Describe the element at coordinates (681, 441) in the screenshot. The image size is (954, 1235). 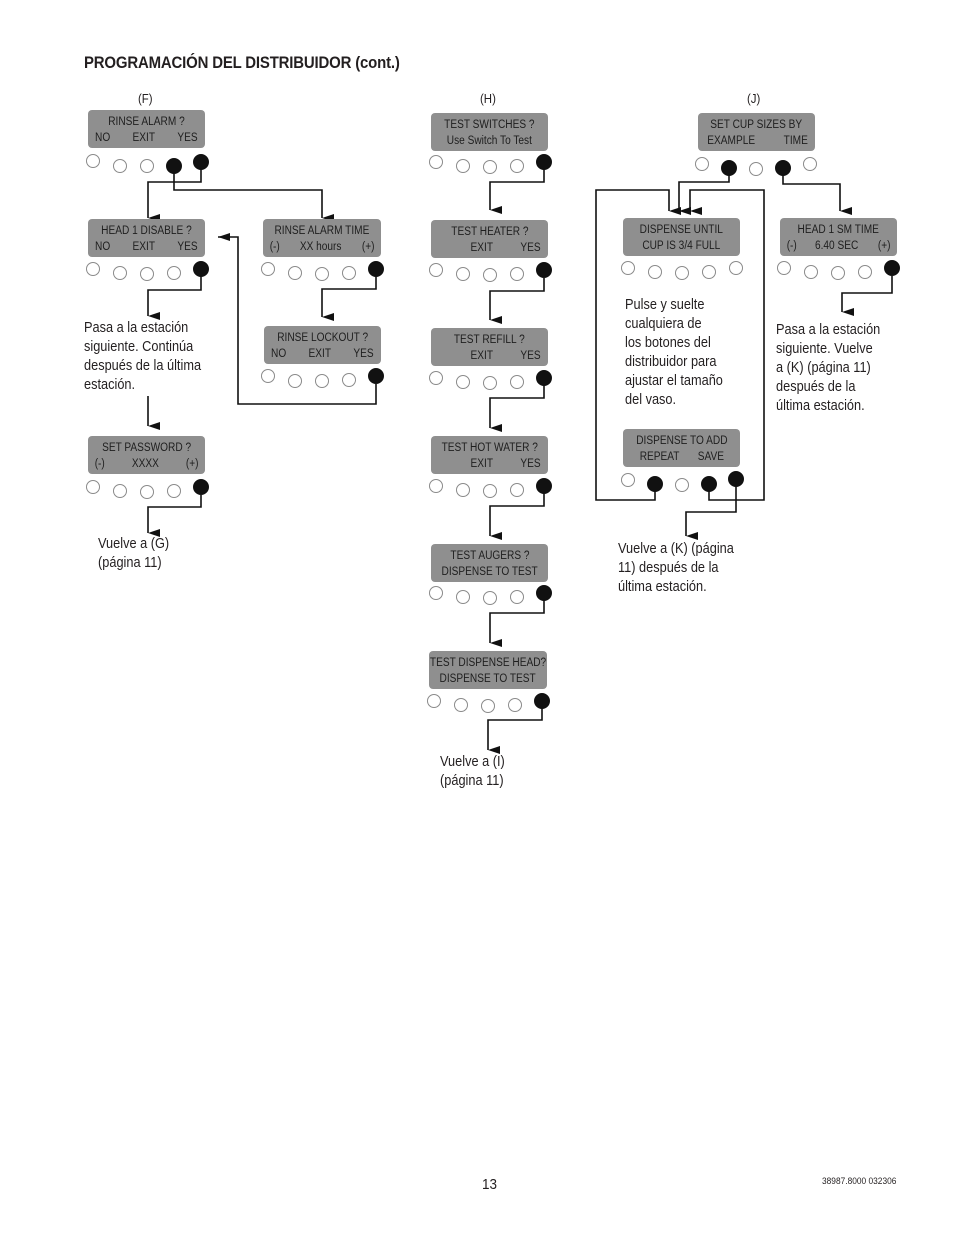
I see `lcd-line: DISPENSE TO ADD` at that location.